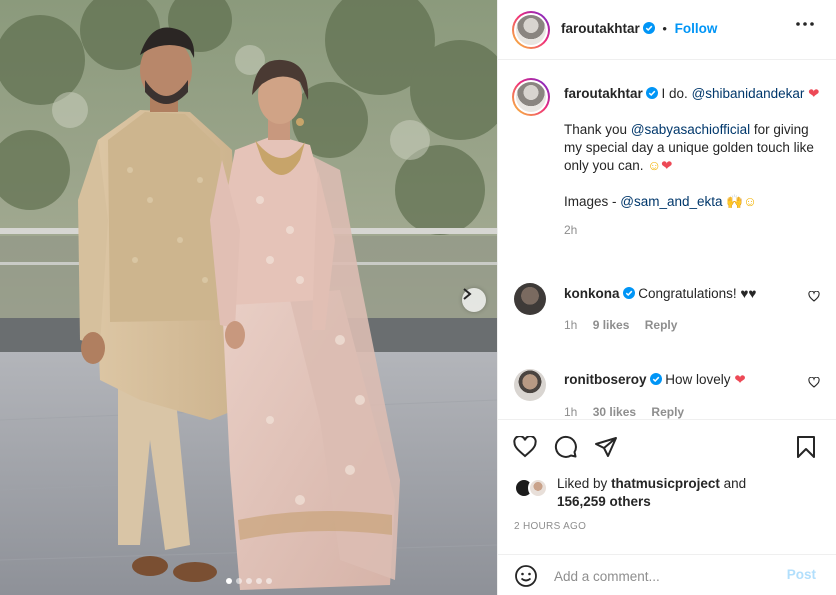 Image resolution: width=836 pixels, height=595 pixels. What do you see at coordinates (592, 293) in the screenshot?
I see `comment-username: konkona` at bounding box center [592, 293].